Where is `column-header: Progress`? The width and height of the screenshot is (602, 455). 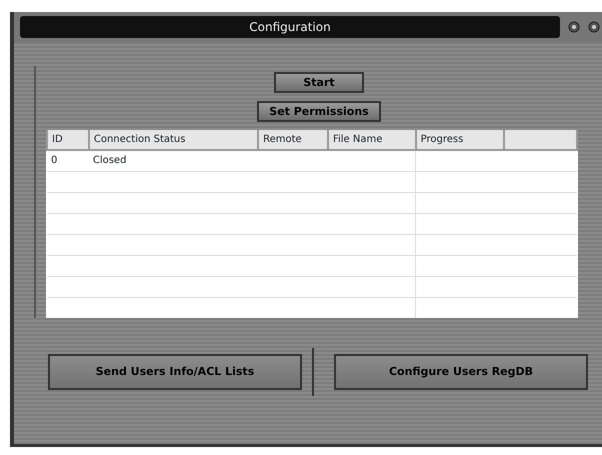 column-header: Progress is located at coordinates (460, 140).